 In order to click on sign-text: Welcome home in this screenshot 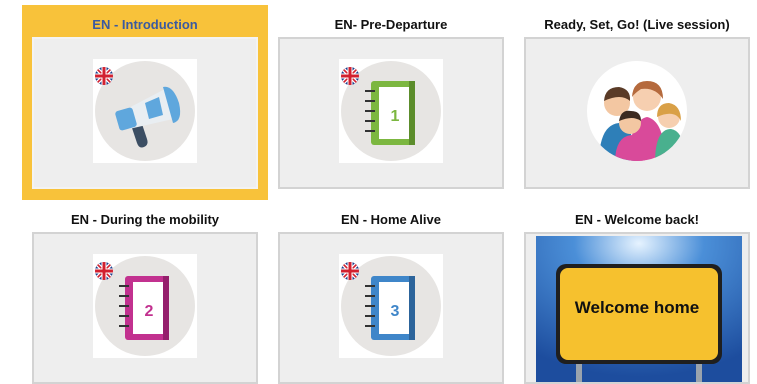, I will do `click(637, 307)`.